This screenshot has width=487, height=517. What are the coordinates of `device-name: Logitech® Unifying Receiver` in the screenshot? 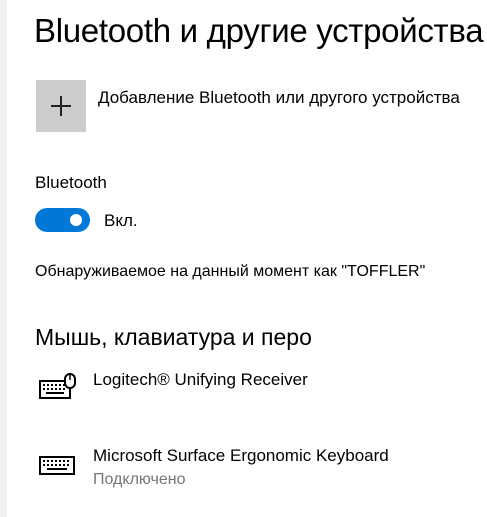 It's located at (200, 379).